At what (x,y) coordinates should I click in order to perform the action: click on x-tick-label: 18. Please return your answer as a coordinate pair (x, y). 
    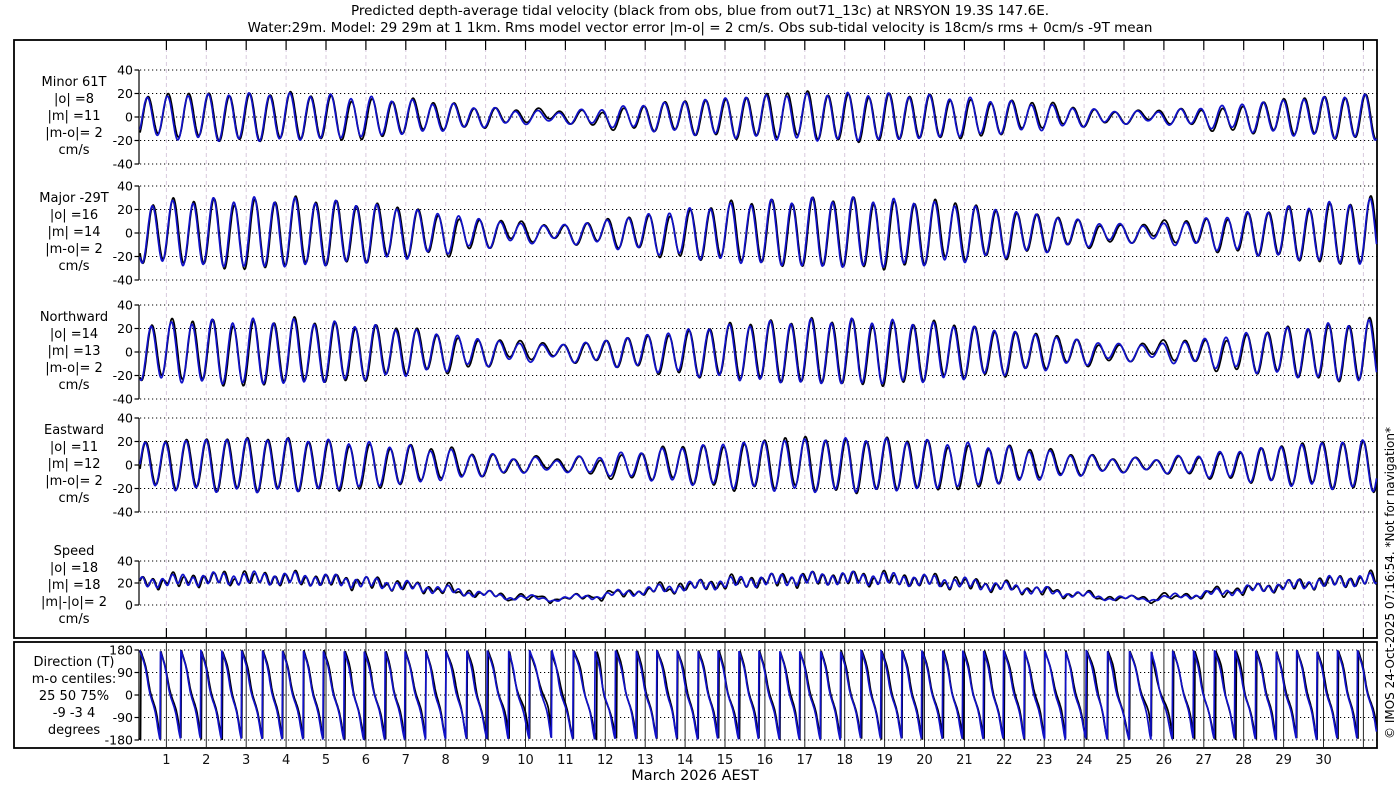
    Looking at the image, I should click on (844, 760).